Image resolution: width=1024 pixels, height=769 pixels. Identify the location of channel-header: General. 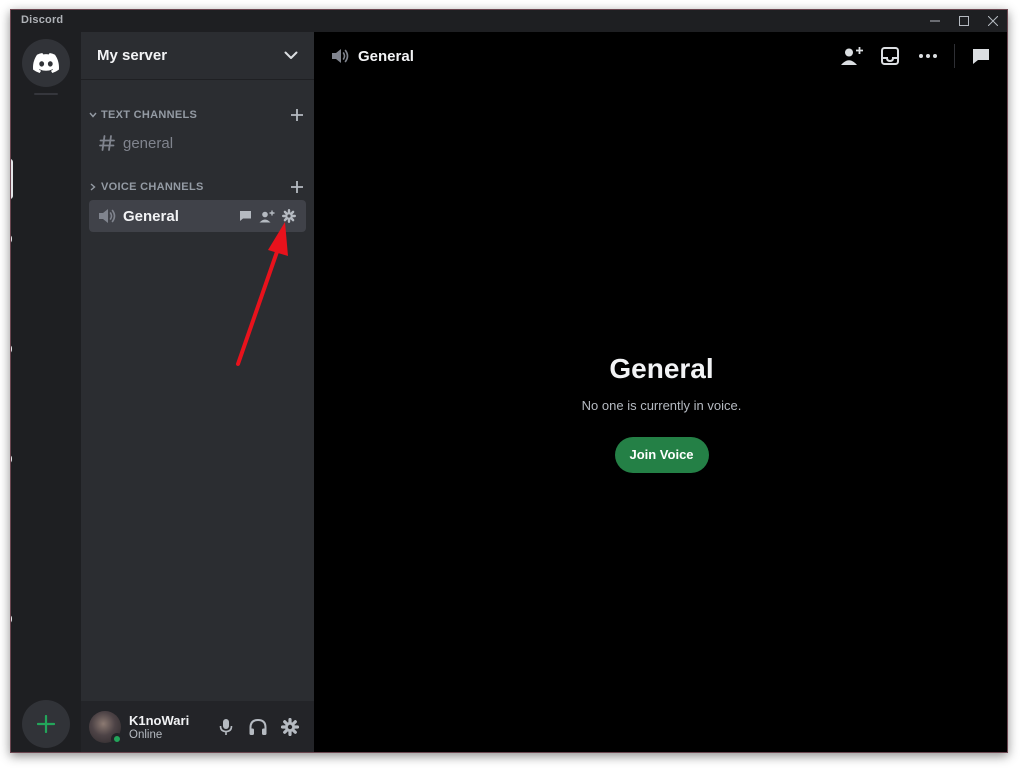
(660, 56).